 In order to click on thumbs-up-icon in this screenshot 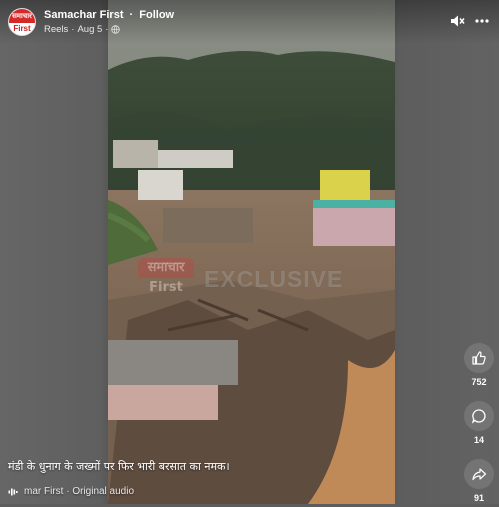, I will do `click(479, 358)`.